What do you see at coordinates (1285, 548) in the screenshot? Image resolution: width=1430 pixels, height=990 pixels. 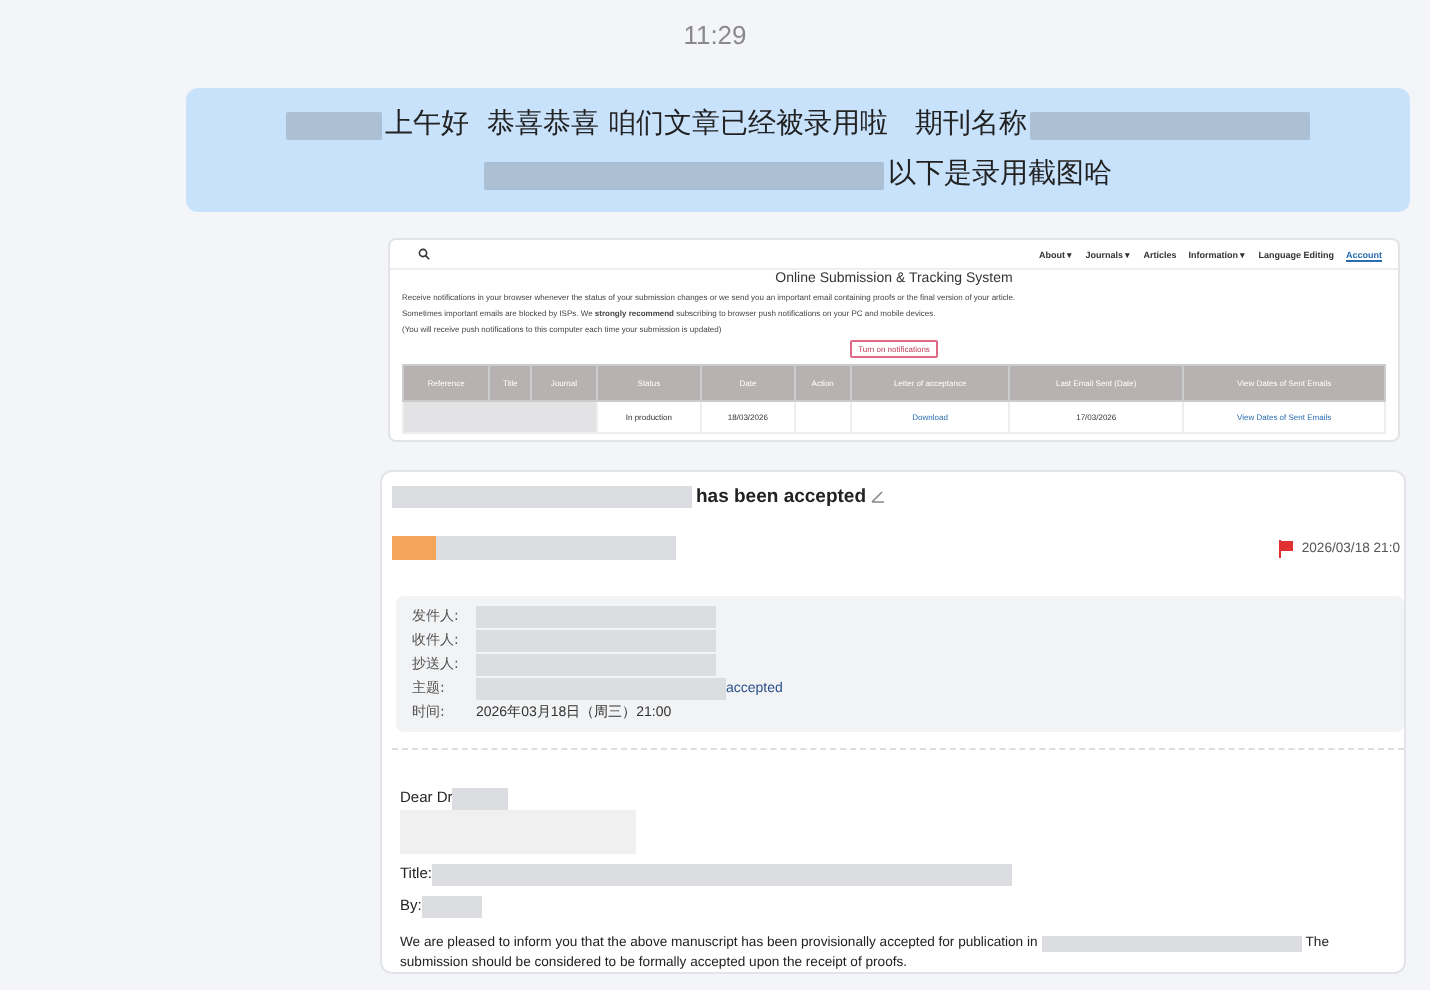 I see `flag-icon` at bounding box center [1285, 548].